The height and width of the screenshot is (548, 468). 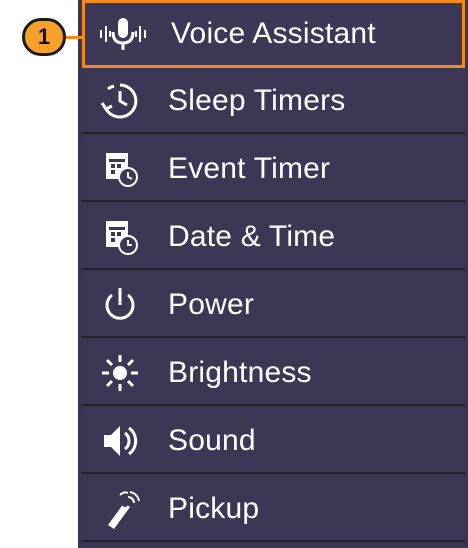 What do you see at coordinates (252, 236) in the screenshot?
I see `menu-item-label: Date & Time` at bounding box center [252, 236].